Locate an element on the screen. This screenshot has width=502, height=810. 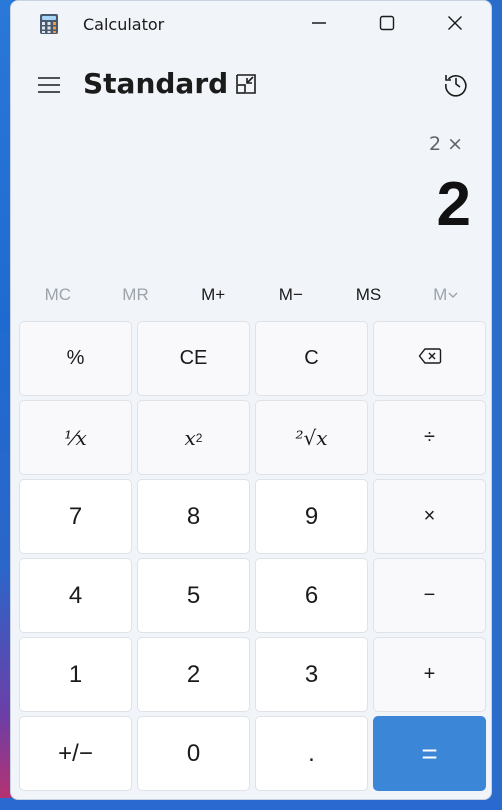
digit-4-button: 4 is located at coordinates (75, 595).